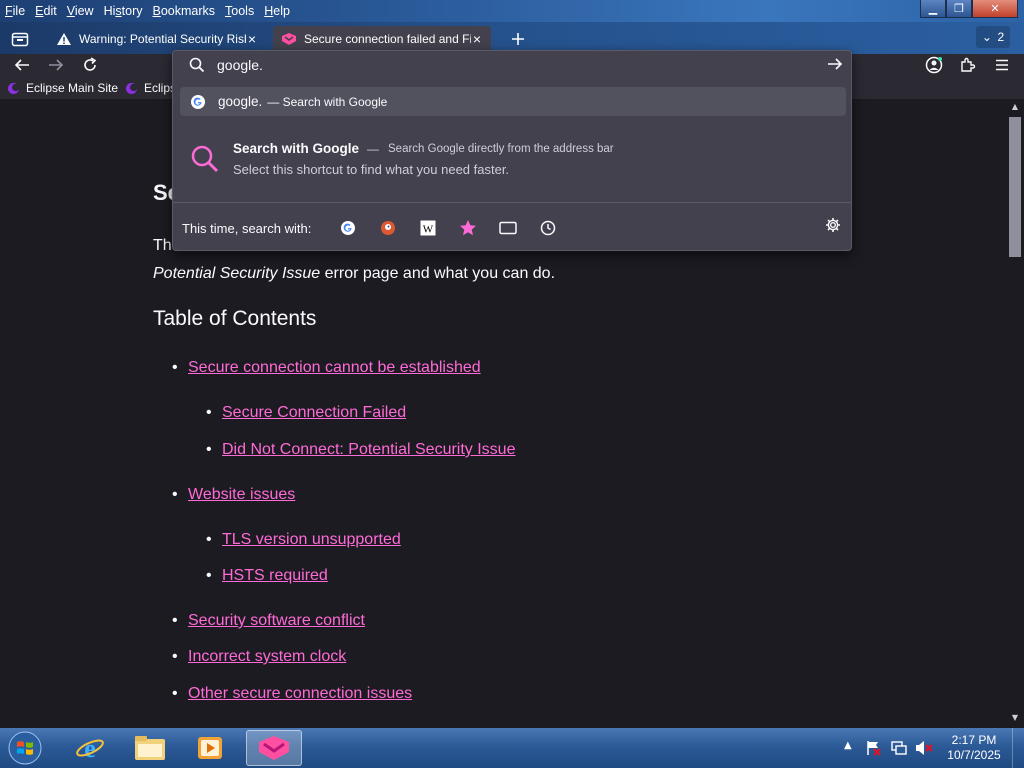 Image resolution: width=1024 pixels, height=768 pixels. I want to click on engine-duckduckgo-button, so click(388, 228).